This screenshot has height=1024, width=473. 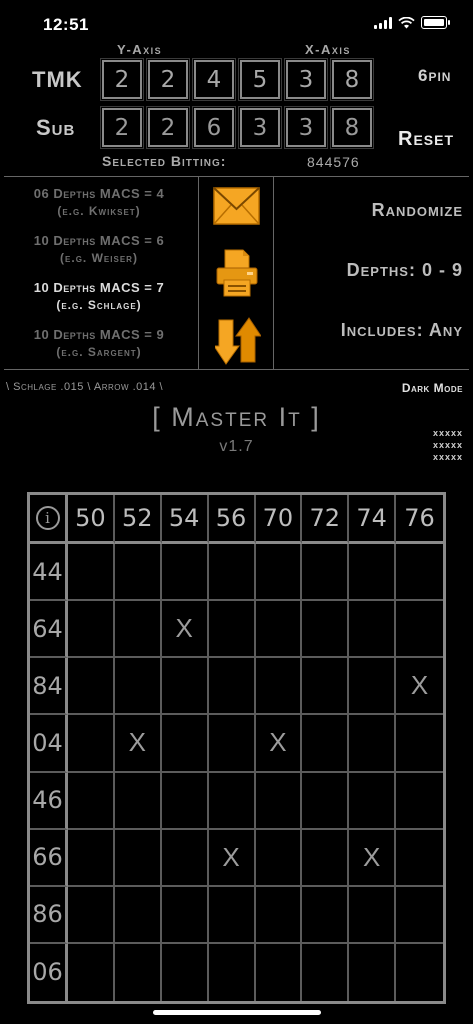 What do you see at coordinates (306, 79) in the screenshot?
I see `tmk-cell-5: 3` at bounding box center [306, 79].